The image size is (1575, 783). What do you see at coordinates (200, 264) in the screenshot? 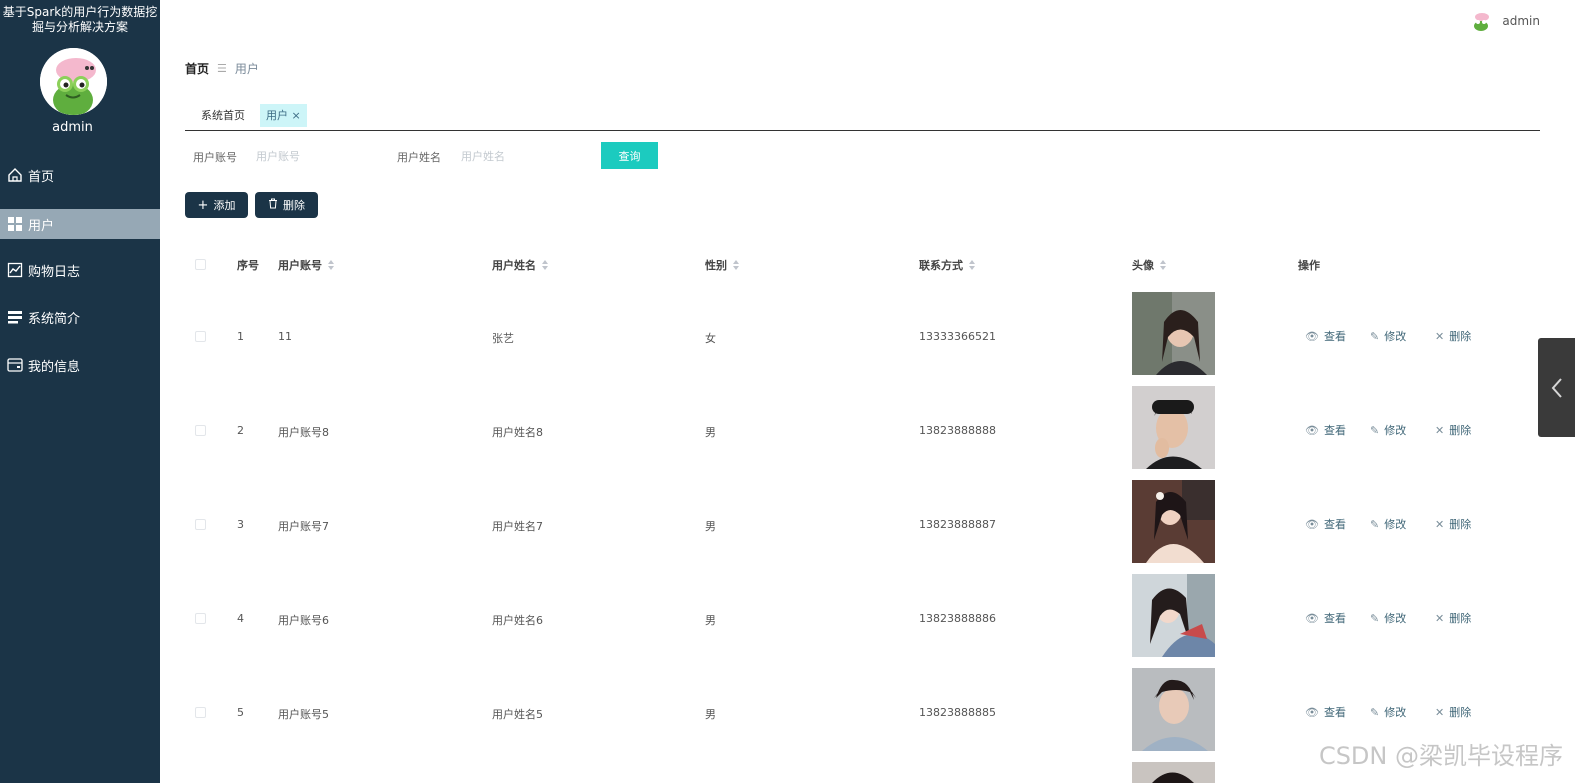
I see `select-all-checkbox` at bounding box center [200, 264].